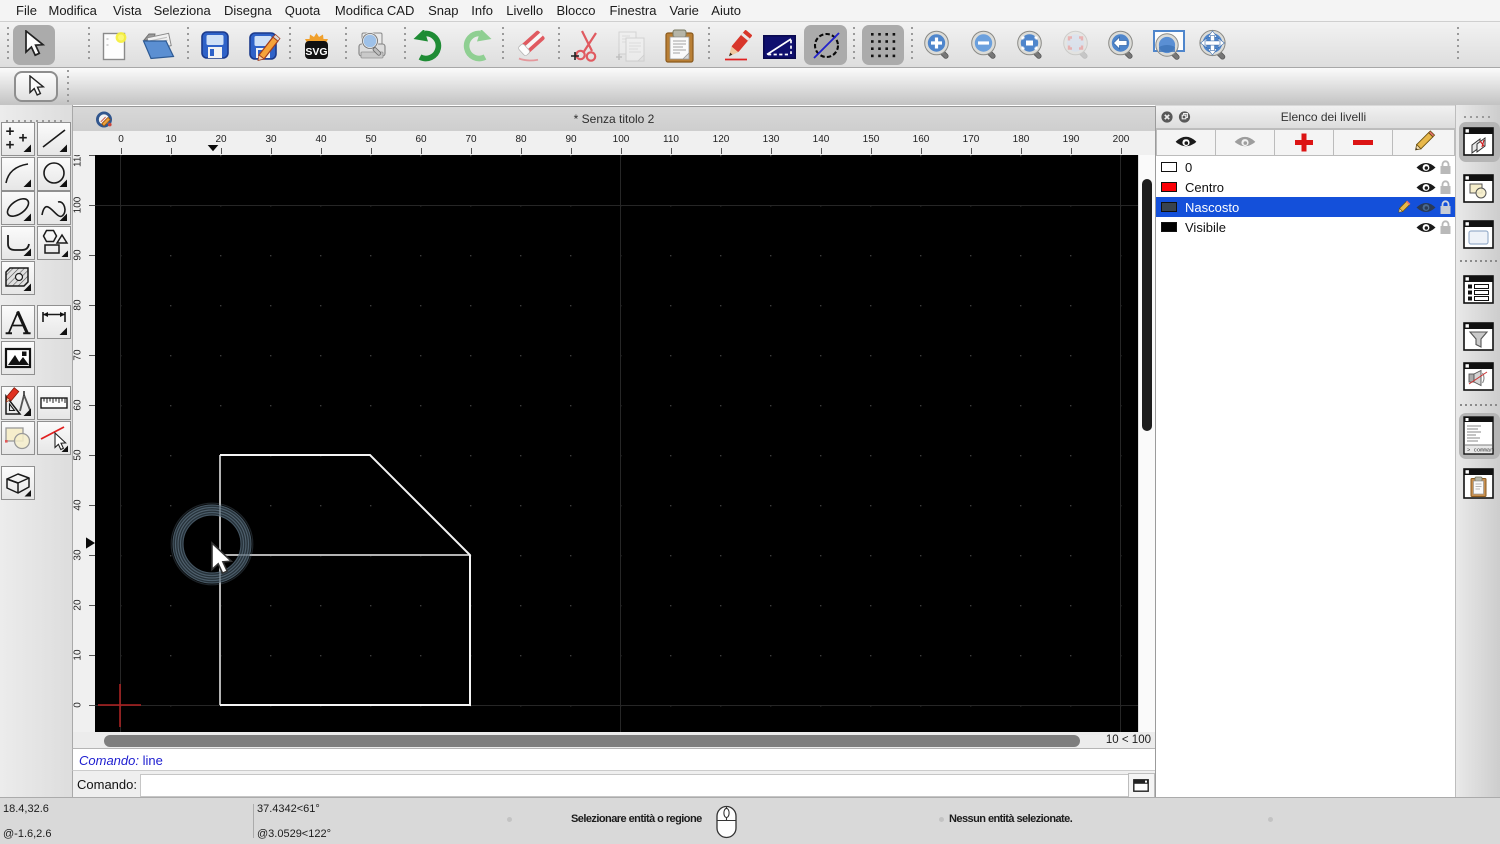  Describe the element at coordinates (78, 204) in the screenshot. I see `svg-text: 100` at that location.